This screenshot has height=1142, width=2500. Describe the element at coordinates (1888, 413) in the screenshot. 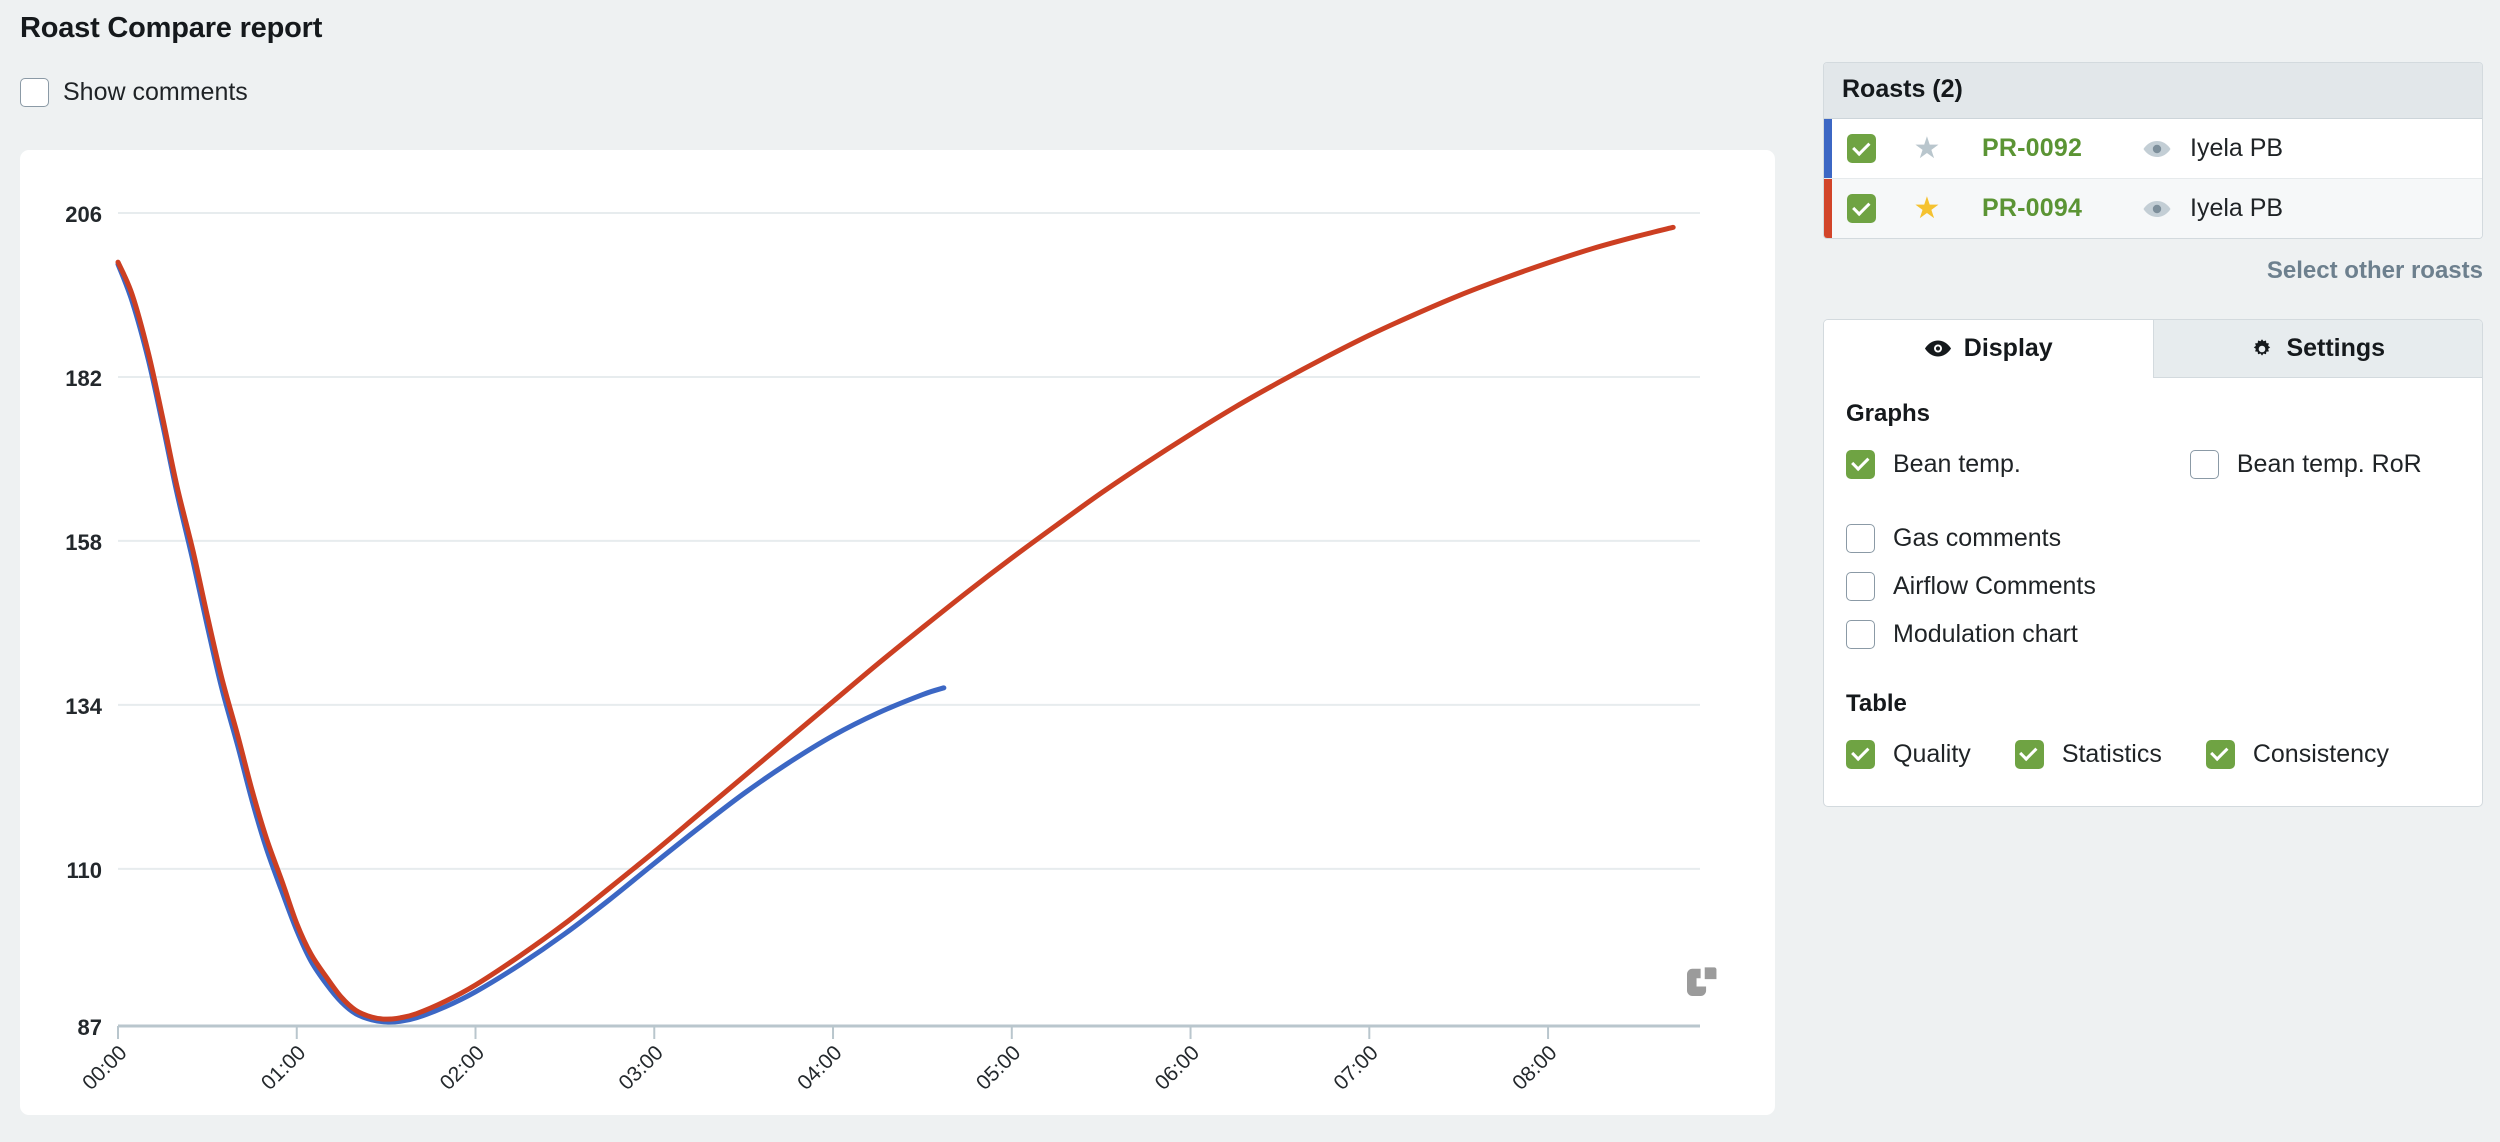

I see `graphs-section-title: Graphs` at that location.